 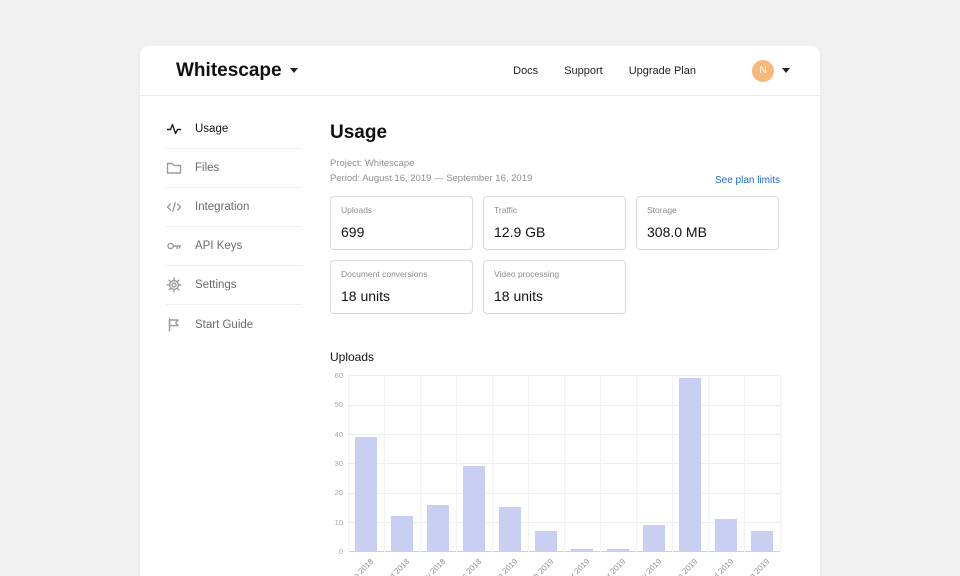 I want to click on sidebar-item-start-guide: Start Guide, so click(x=234, y=324).